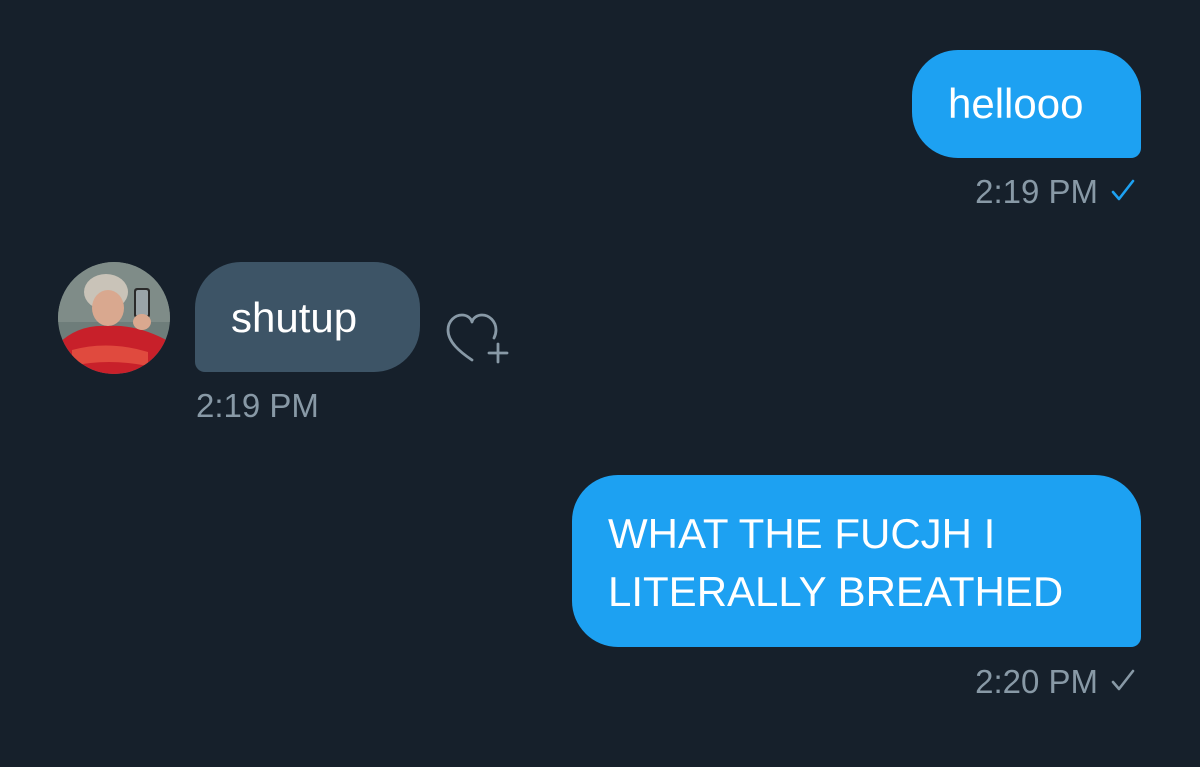 The image size is (1200, 767). Describe the element at coordinates (294, 317) in the screenshot. I see `message-text: shutup` at that location.